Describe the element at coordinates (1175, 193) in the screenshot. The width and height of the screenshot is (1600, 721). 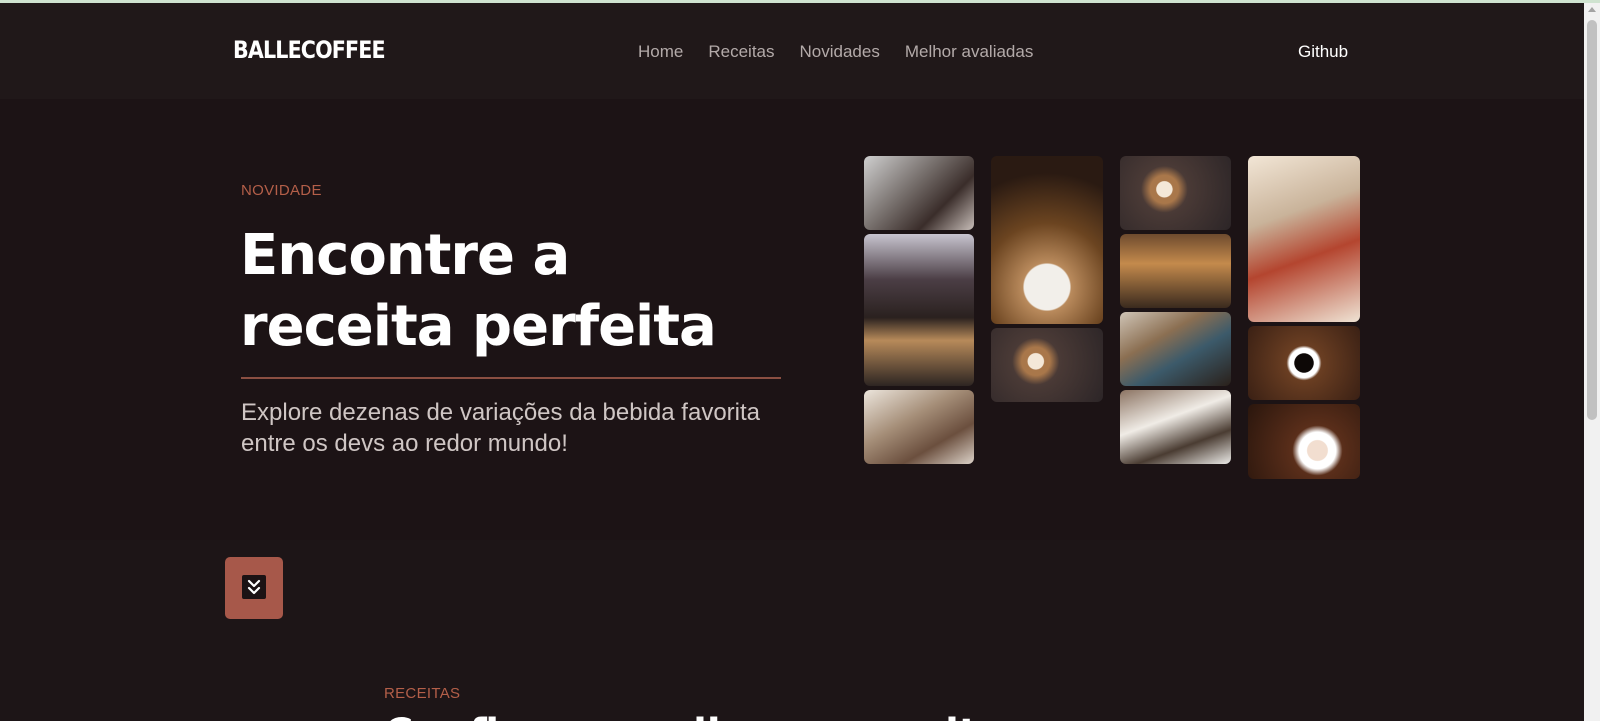
I see `photo-latte-cups` at that location.